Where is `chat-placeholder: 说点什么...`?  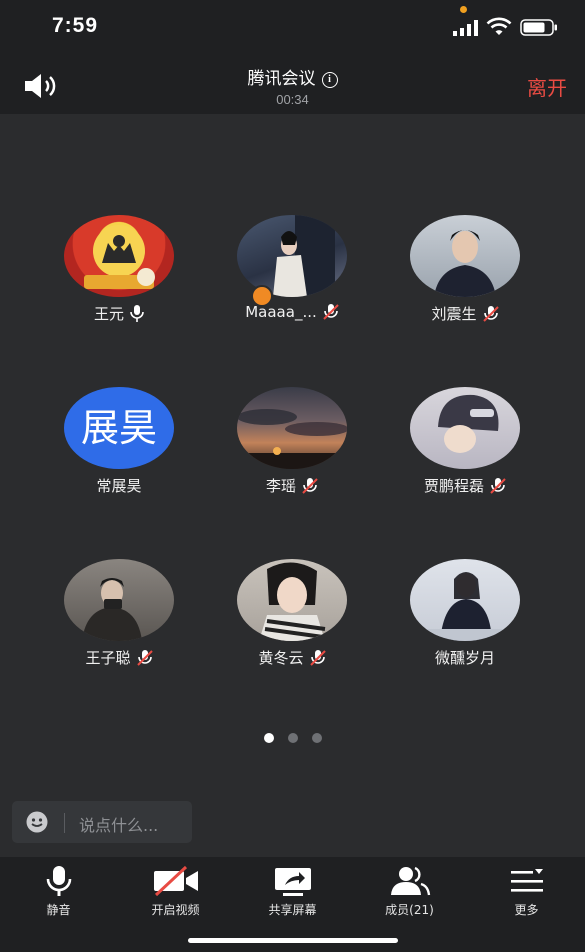 chat-placeholder: 说点什么... is located at coordinates (119, 825).